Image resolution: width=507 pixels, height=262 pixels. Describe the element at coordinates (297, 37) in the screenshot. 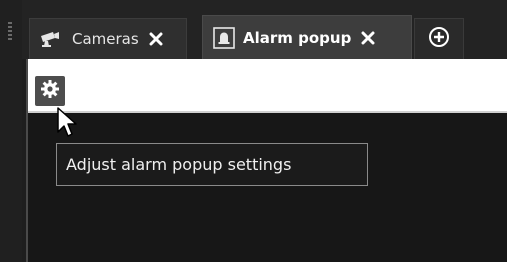

I see `tab-label: Alarm popup` at that location.